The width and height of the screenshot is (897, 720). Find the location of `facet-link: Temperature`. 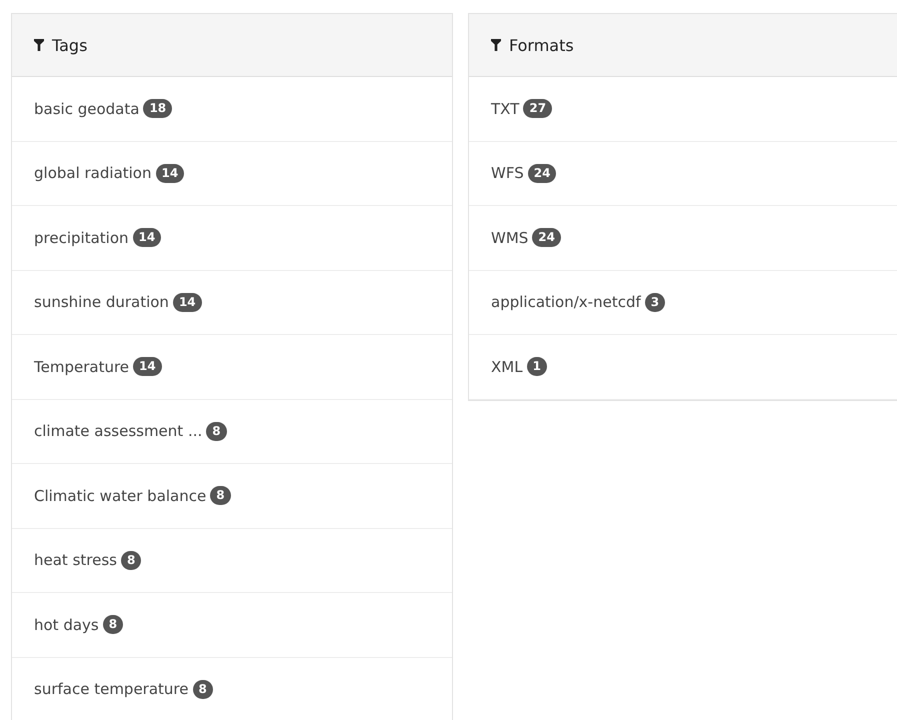

facet-link: Temperature is located at coordinates (82, 367).